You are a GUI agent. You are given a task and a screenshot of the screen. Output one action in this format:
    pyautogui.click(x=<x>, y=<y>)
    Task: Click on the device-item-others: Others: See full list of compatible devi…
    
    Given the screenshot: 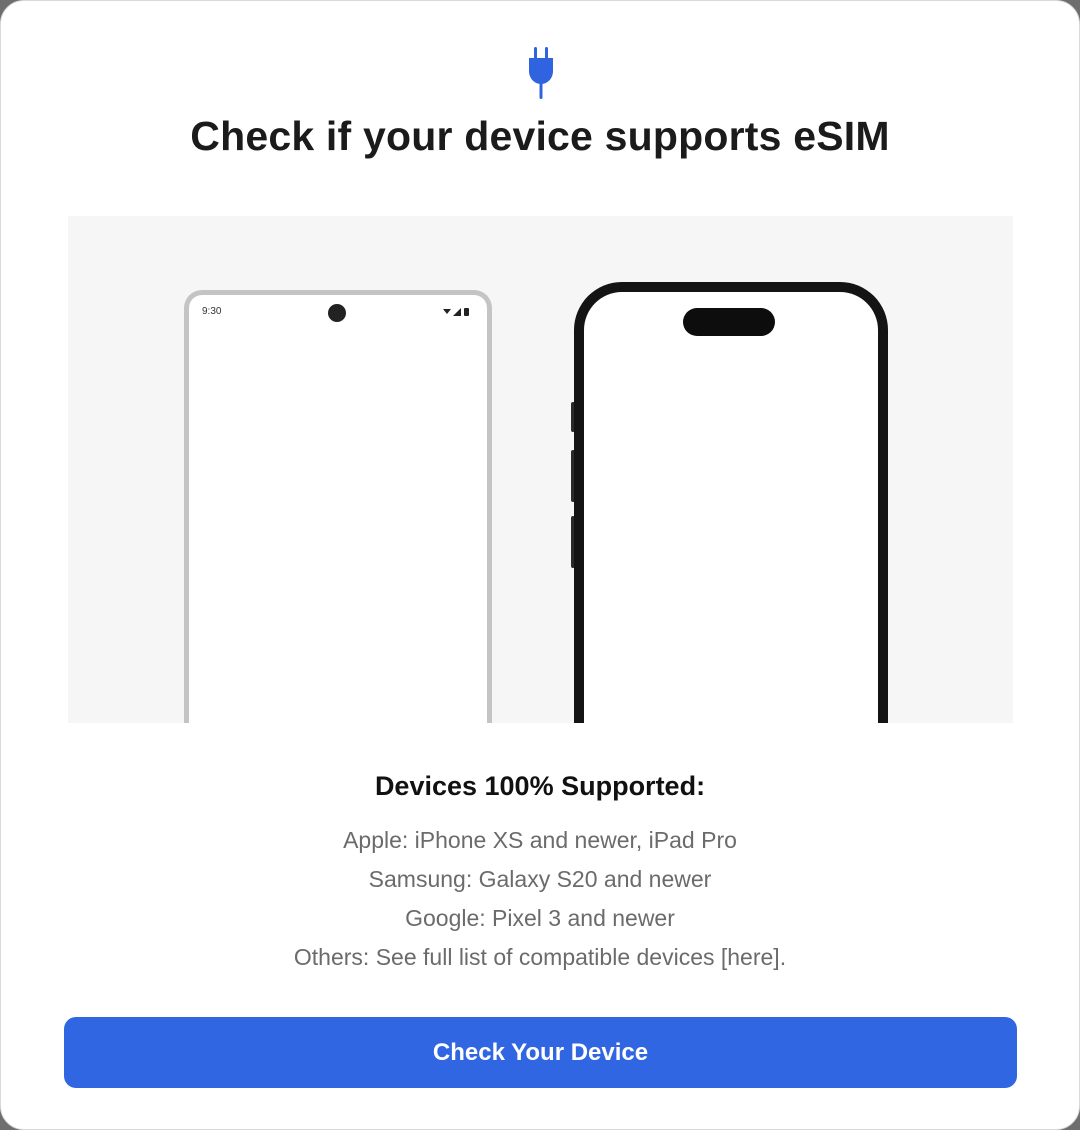 What is the action you would take?
    pyautogui.click(x=540, y=957)
    